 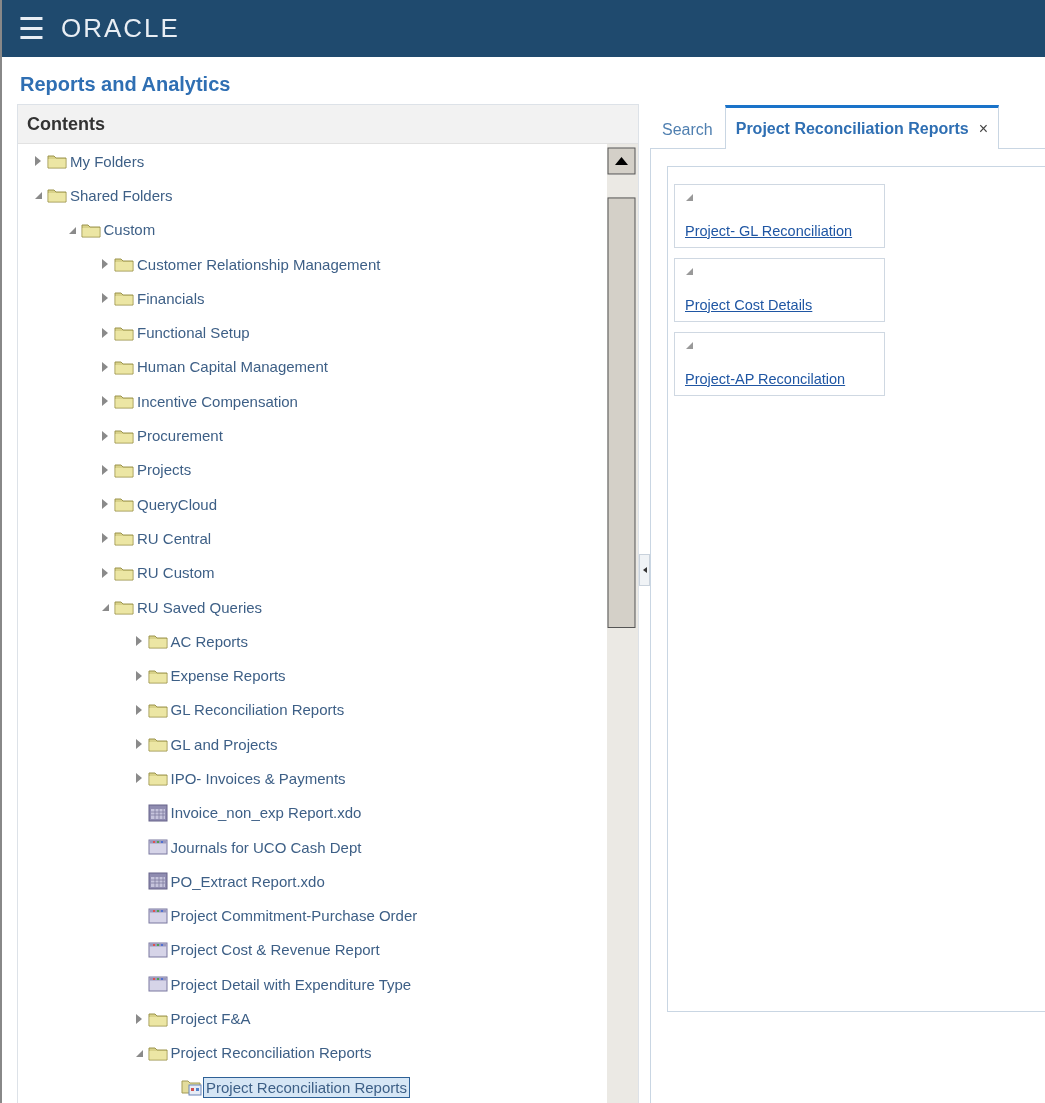 What do you see at coordinates (192, 1087) in the screenshot?
I see `dashboard-icon` at bounding box center [192, 1087].